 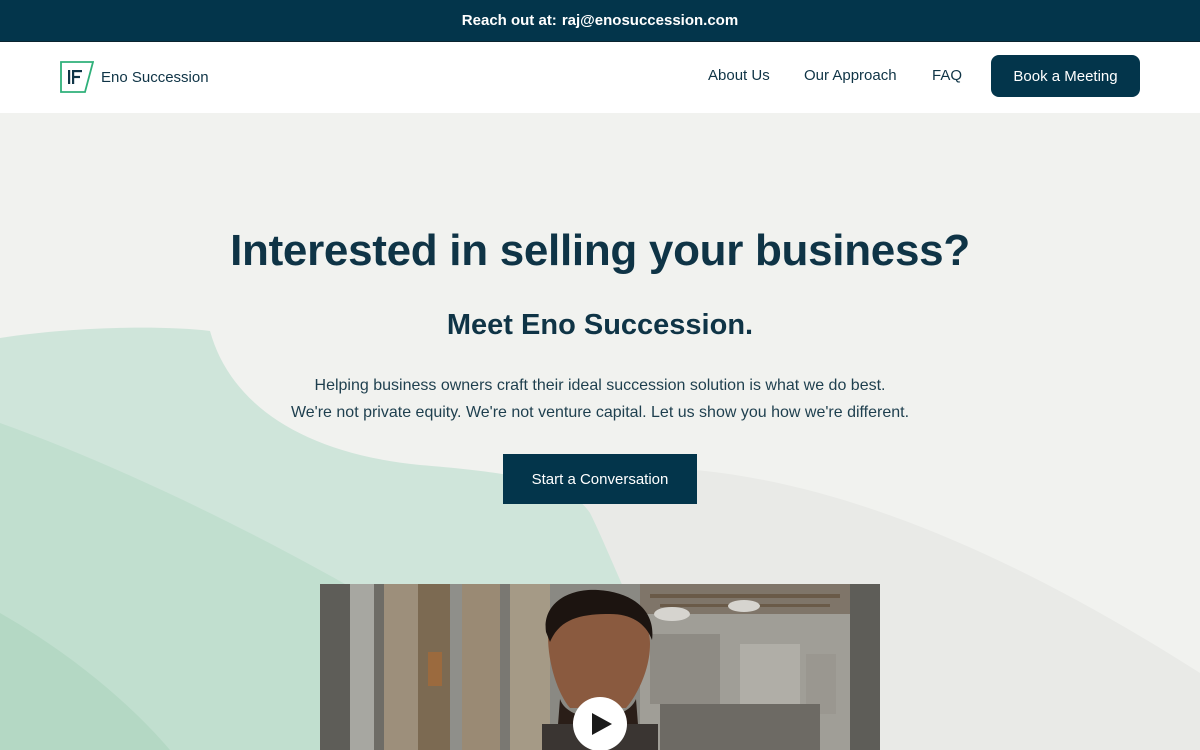 I want to click on contact-bar: Reach out at: raj@enosuccession.com, so click(x=600, y=20).